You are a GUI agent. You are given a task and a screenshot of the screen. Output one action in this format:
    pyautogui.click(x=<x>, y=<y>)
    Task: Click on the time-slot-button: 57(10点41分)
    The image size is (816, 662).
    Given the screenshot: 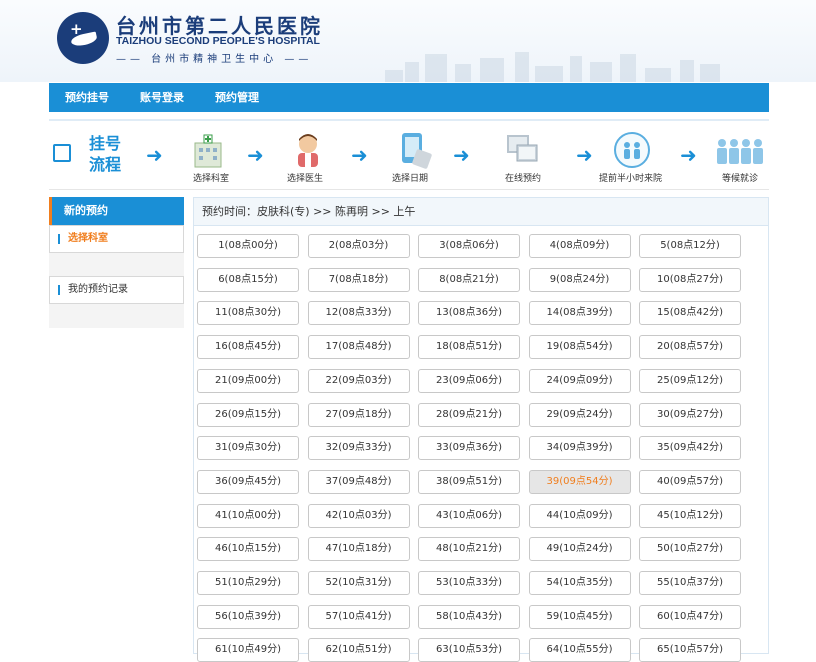 What is the action you would take?
    pyautogui.click(x=358, y=616)
    